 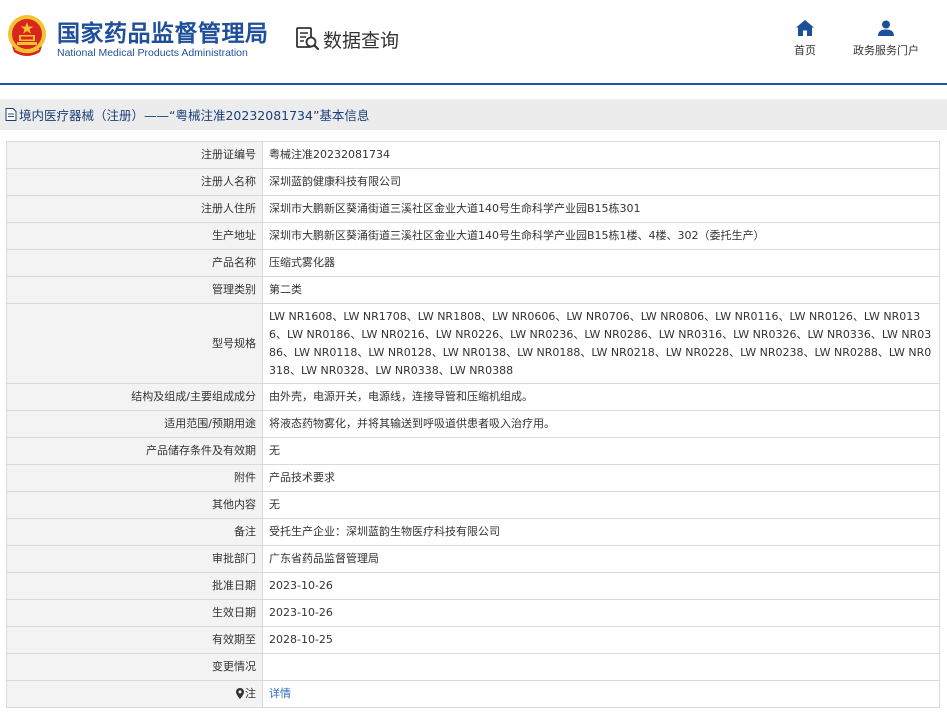 I want to click on note-label-cell: 注, so click(x=134, y=694).